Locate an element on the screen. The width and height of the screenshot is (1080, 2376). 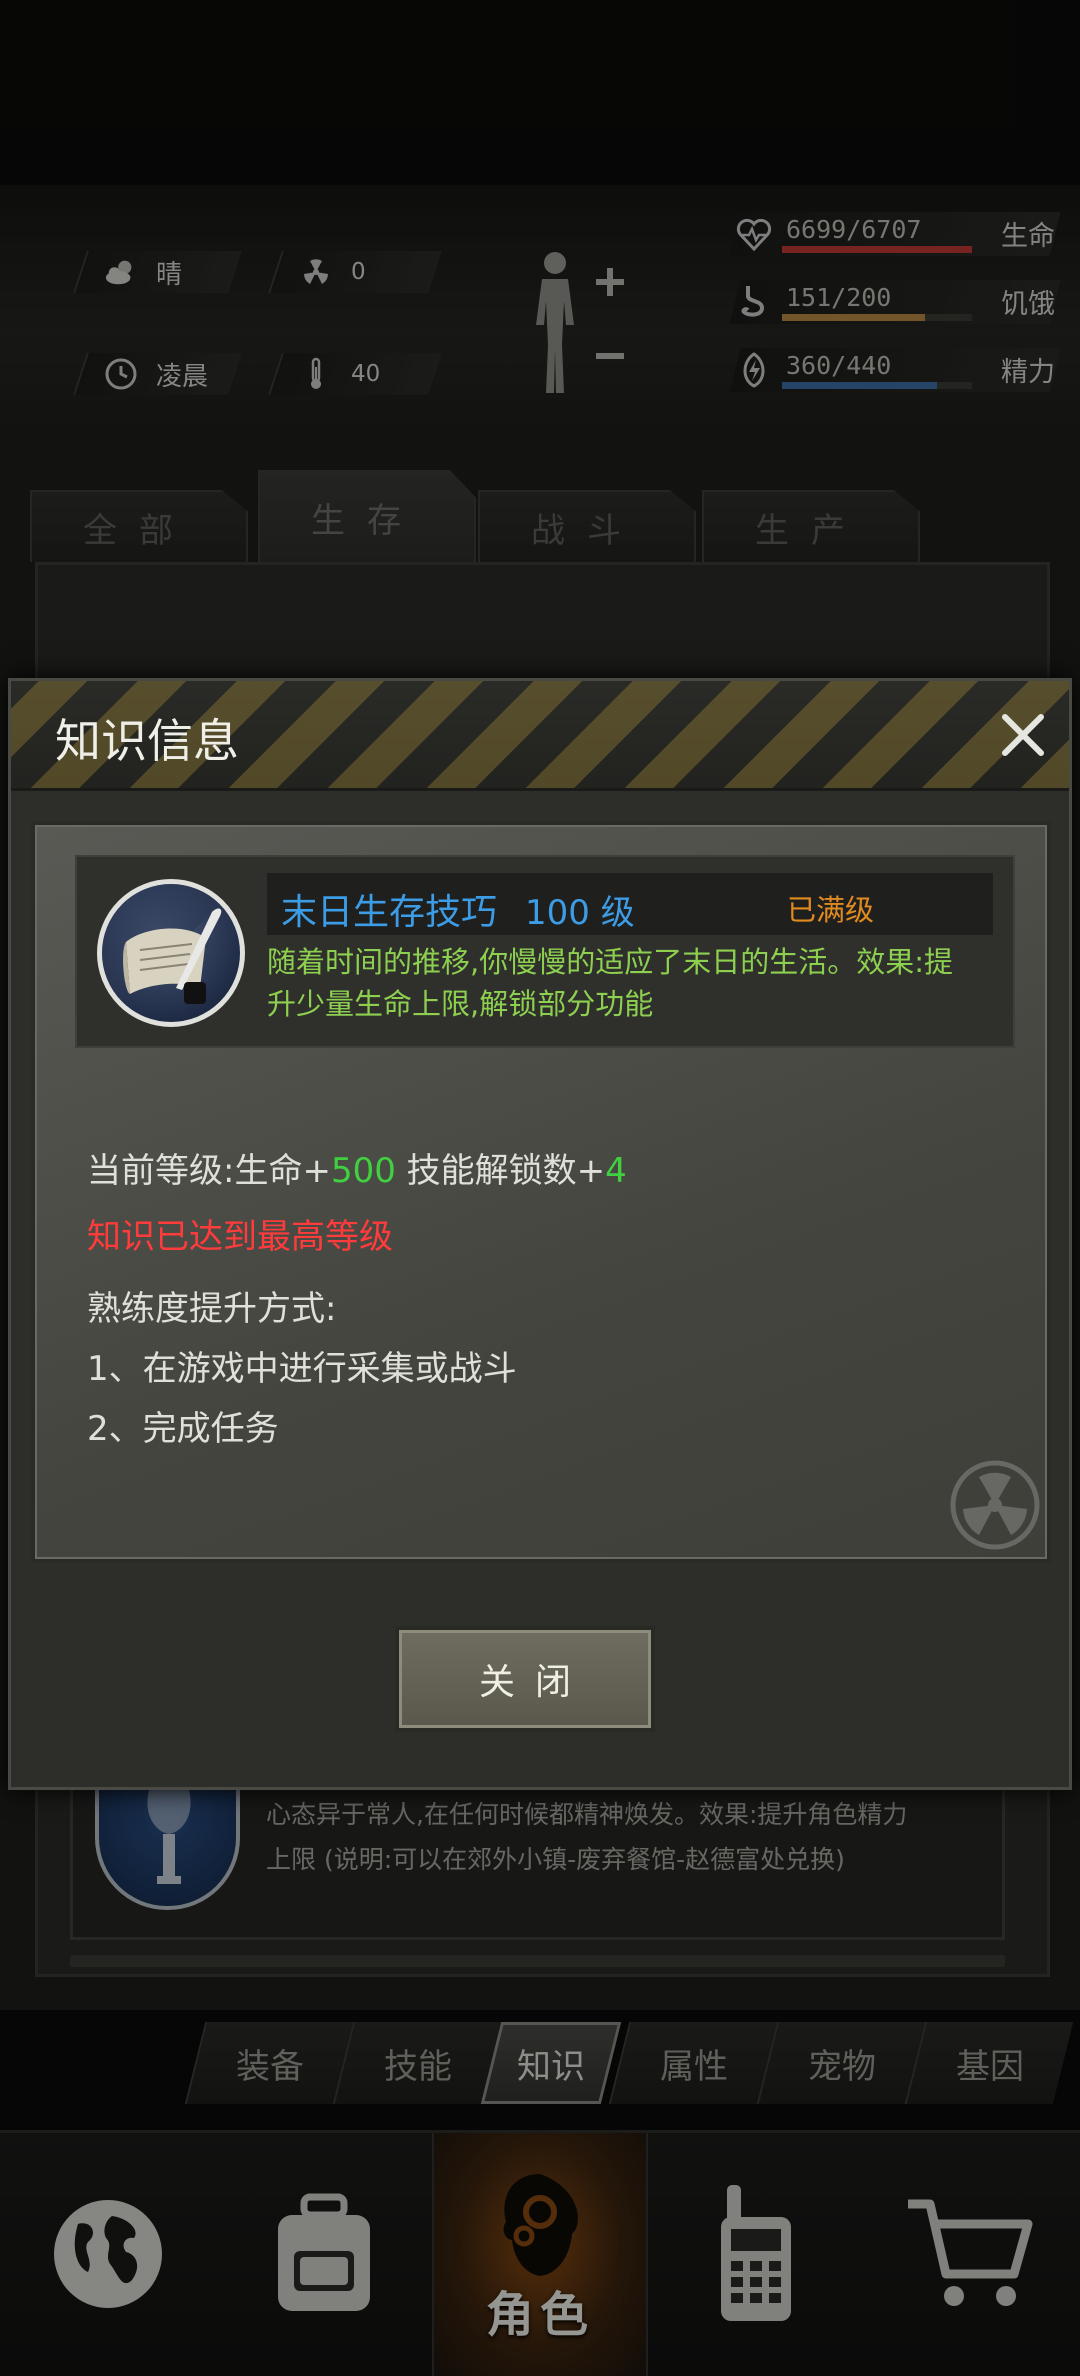
skill-desc-line1: 随着时间的推移,你慢慢的适应了末日的生活。效果:提 is located at coordinates (610, 962).